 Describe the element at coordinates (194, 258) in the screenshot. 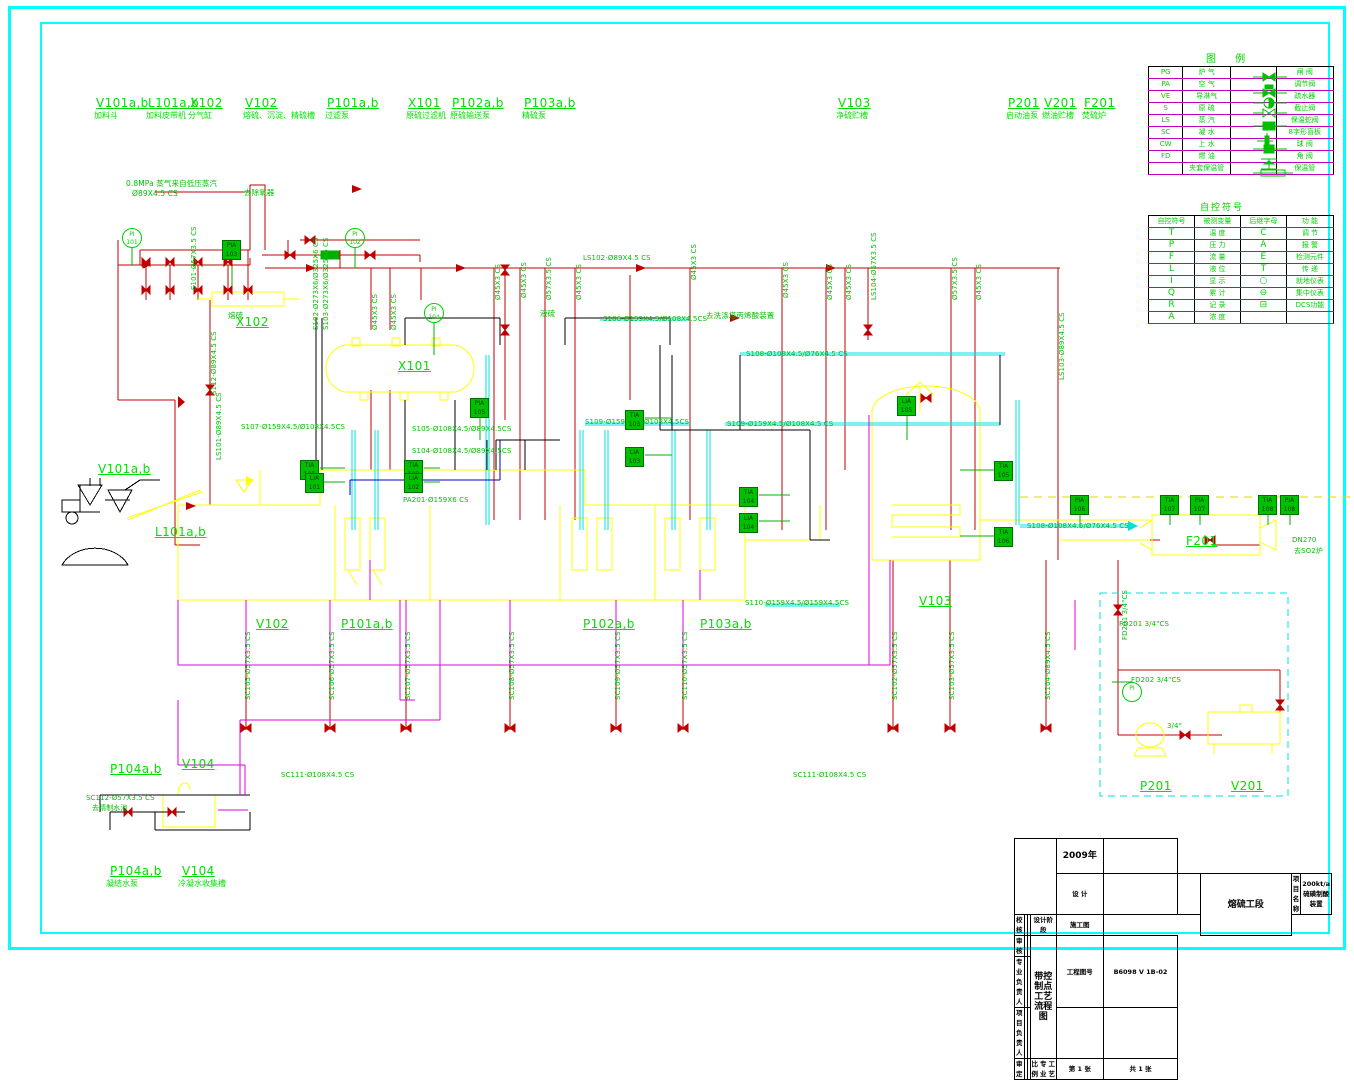

I see `vertical-pipe-label: S101-Ø57X3.5 CS` at that location.